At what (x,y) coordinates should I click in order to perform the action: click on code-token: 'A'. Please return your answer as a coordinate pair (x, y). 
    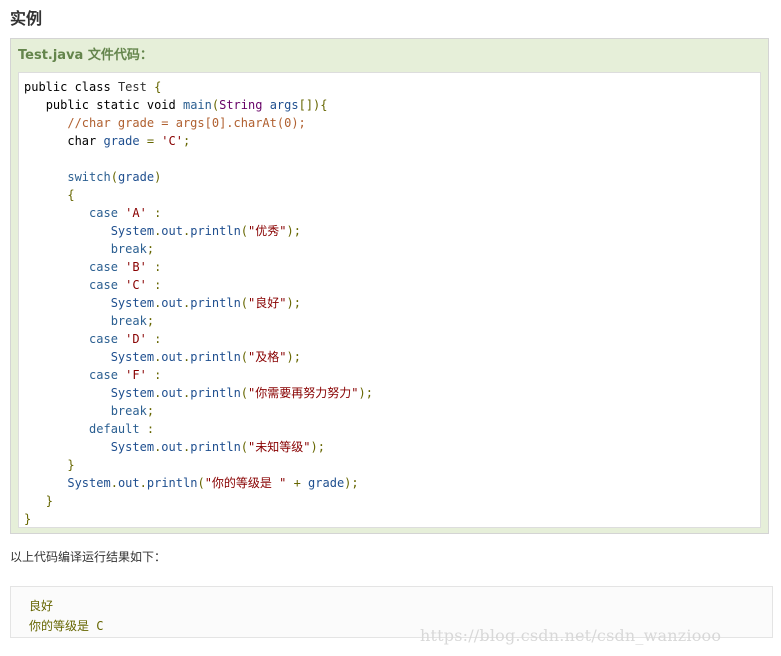
    Looking at the image, I should click on (140, 213).